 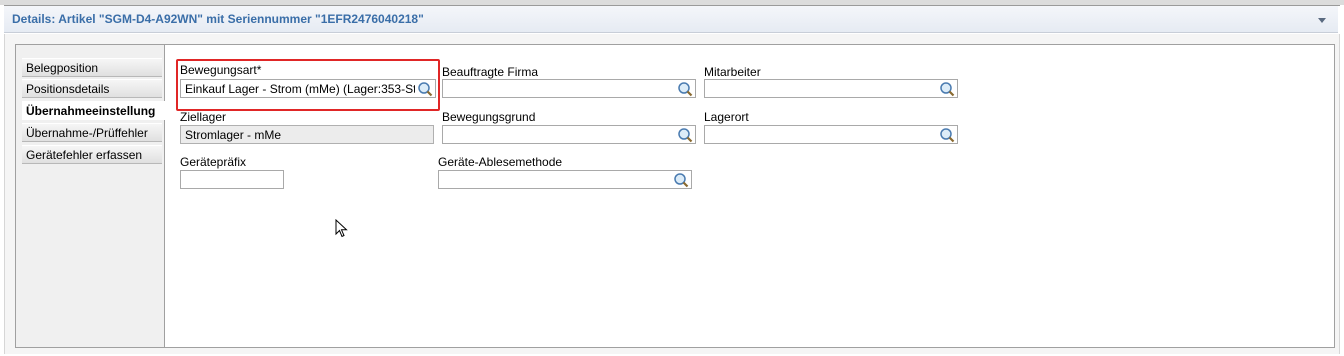 What do you see at coordinates (1322, 20) in the screenshot?
I see `chevron-down-icon` at bounding box center [1322, 20].